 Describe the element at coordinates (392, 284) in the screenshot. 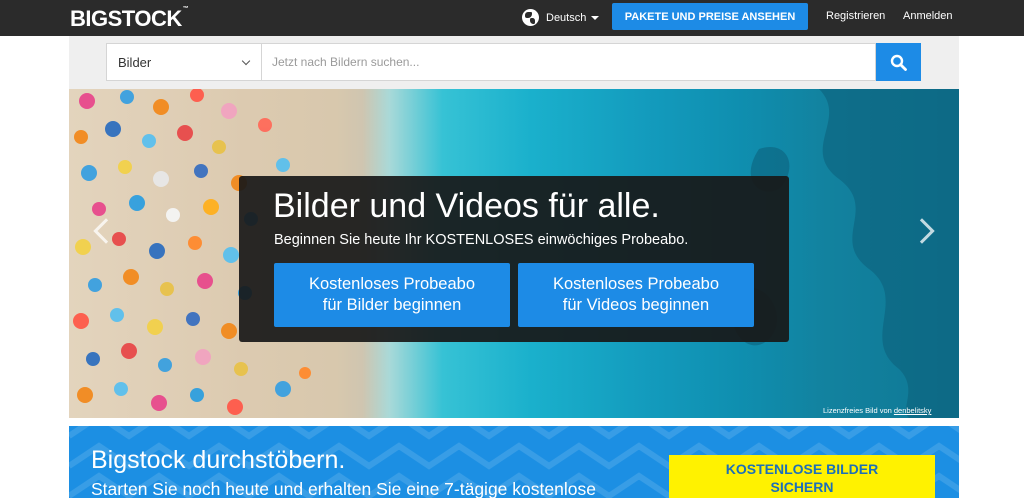

I see `trial-images-button-line1: Kostenloses Probeabo` at that location.